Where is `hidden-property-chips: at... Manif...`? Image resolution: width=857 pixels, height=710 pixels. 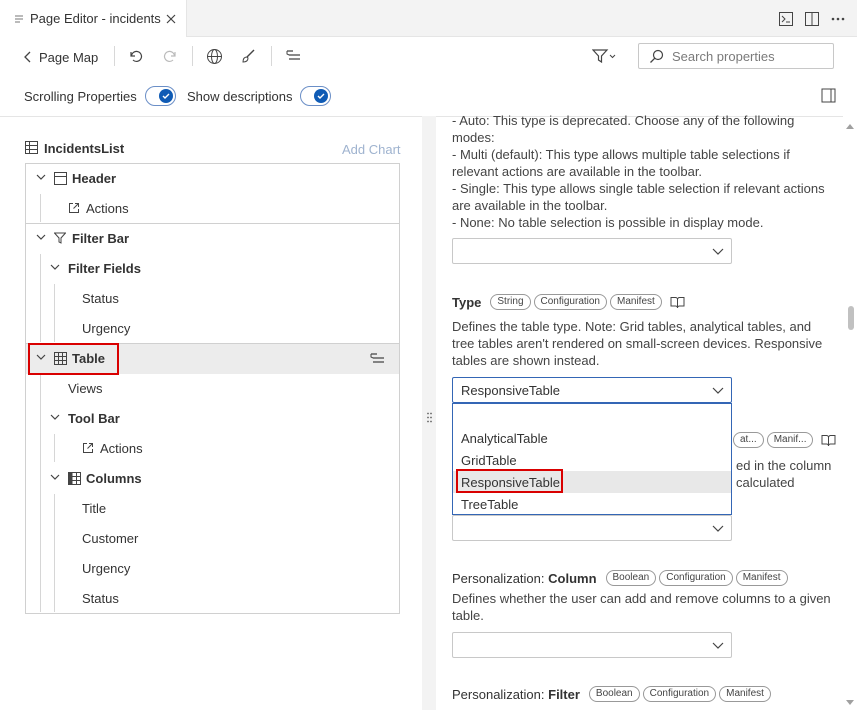 hidden-property-chips: at... Manif... is located at coordinates (784, 440).